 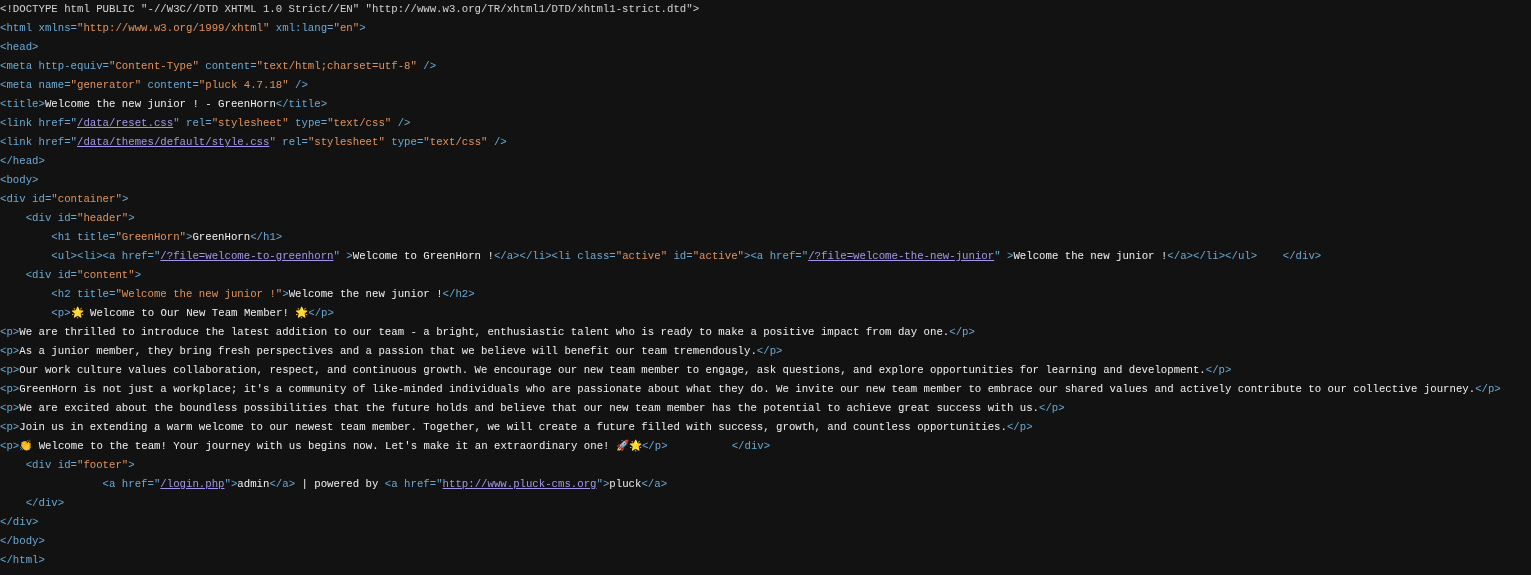 What do you see at coordinates (22, 161) in the screenshot?
I see `markup-tag: </head>` at bounding box center [22, 161].